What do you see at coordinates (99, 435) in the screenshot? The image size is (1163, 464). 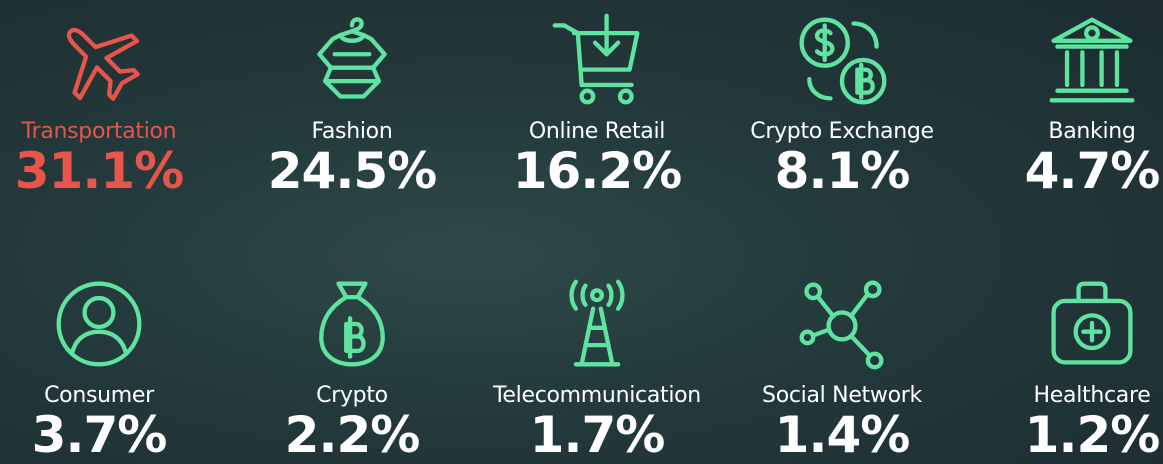 I see `stat-value: 3.7%` at bounding box center [99, 435].